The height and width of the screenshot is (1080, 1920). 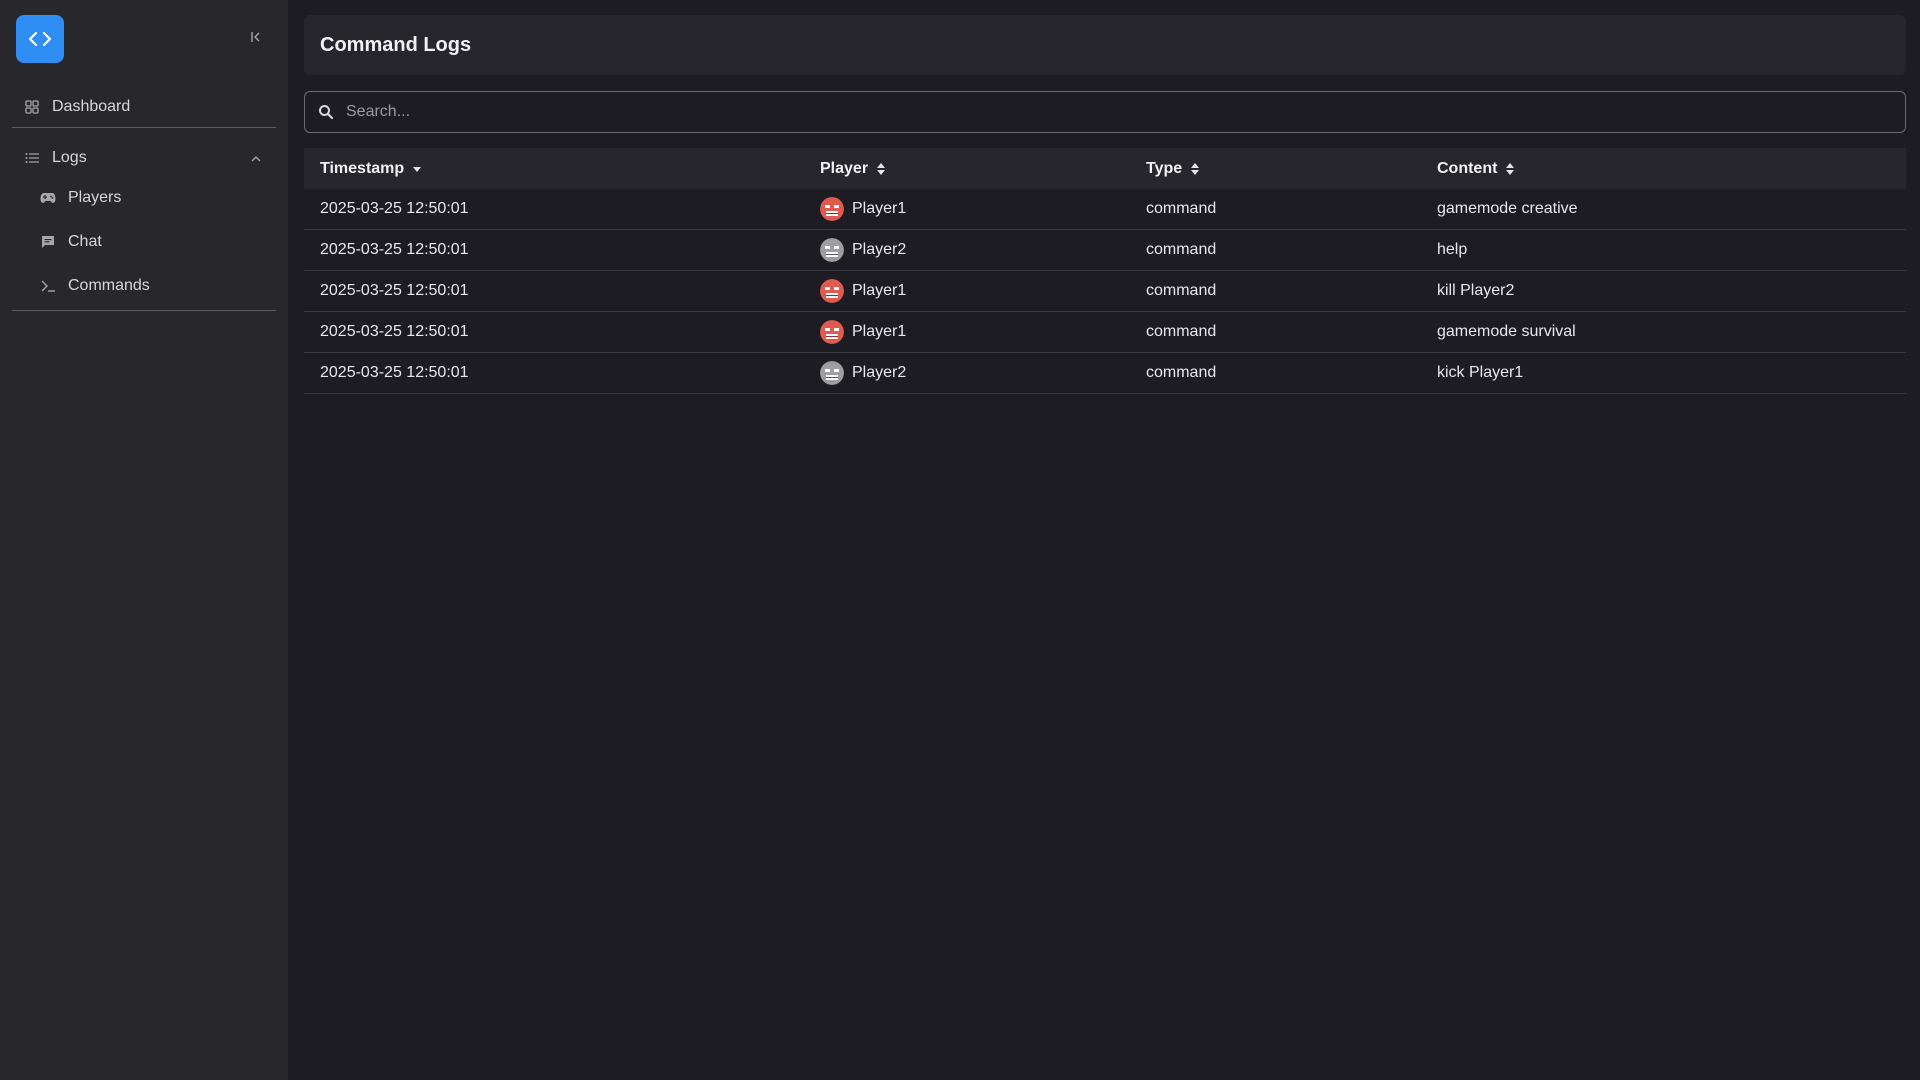 What do you see at coordinates (1467, 168) in the screenshot?
I see `column-label: Content` at bounding box center [1467, 168].